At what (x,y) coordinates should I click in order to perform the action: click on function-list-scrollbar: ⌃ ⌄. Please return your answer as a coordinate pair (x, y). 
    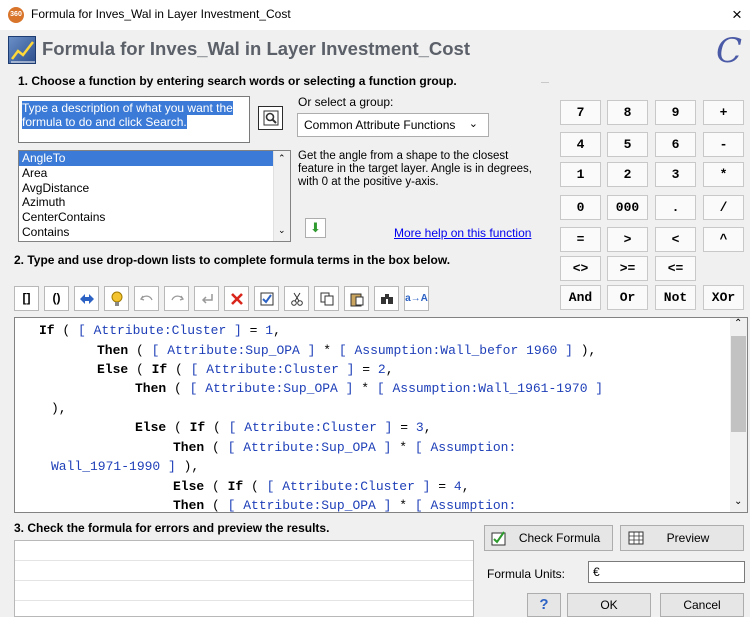
    Looking at the image, I should click on (281, 196).